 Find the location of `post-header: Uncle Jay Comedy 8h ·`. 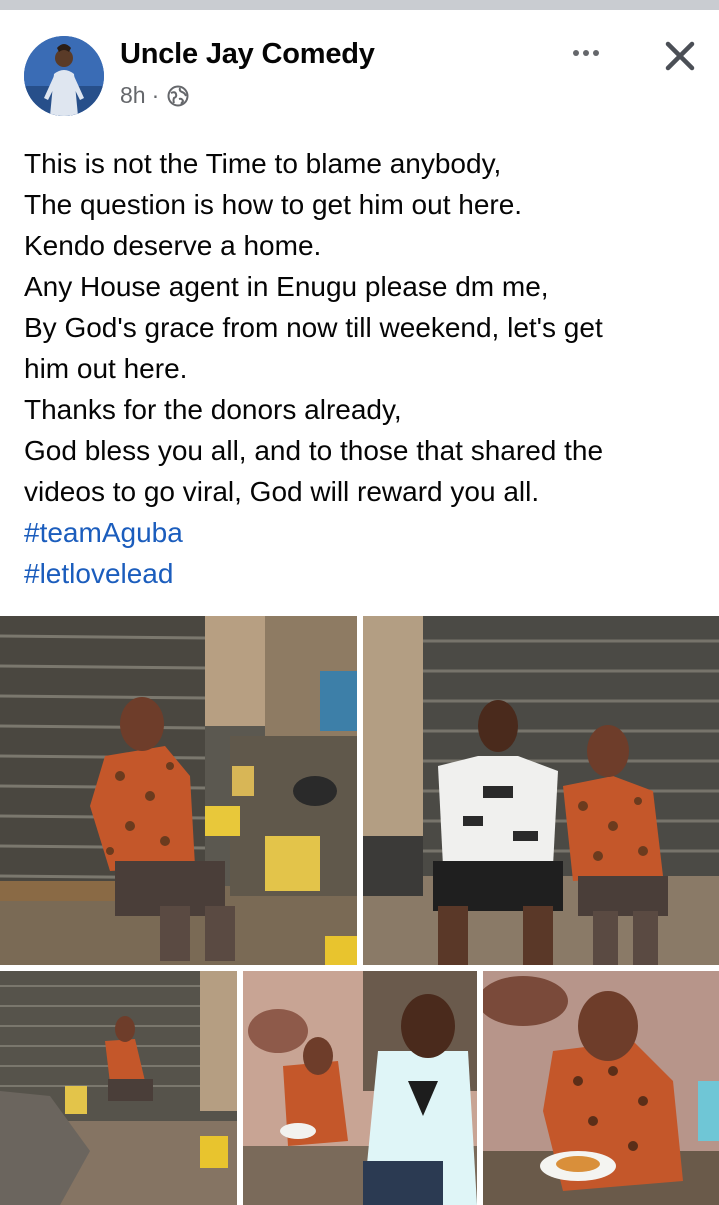

post-header: Uncle Jay Comedy 8h · is located at coordinates (359, 70).